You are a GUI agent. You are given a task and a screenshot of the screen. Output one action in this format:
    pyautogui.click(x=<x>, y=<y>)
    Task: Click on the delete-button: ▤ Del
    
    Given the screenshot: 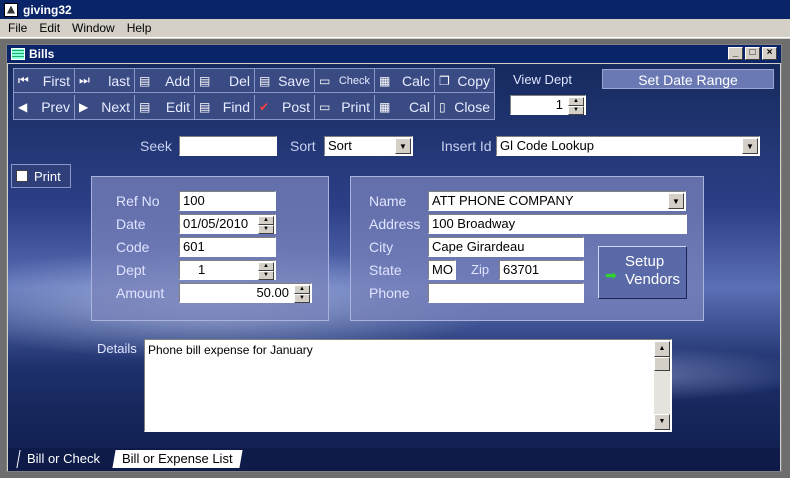 What is the action you would take?
    pyautogui.click(x=225, y=81)
    